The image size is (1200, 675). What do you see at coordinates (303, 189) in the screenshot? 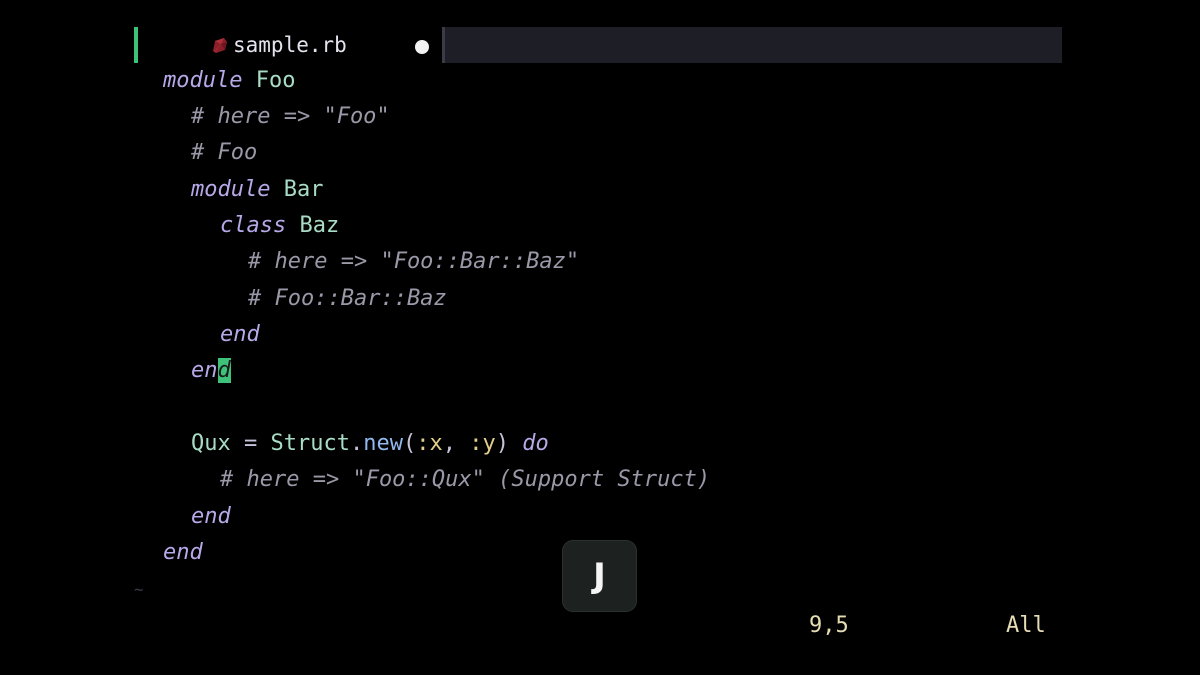
I see `constant-token: Bar` at bounding box center [303, 189].